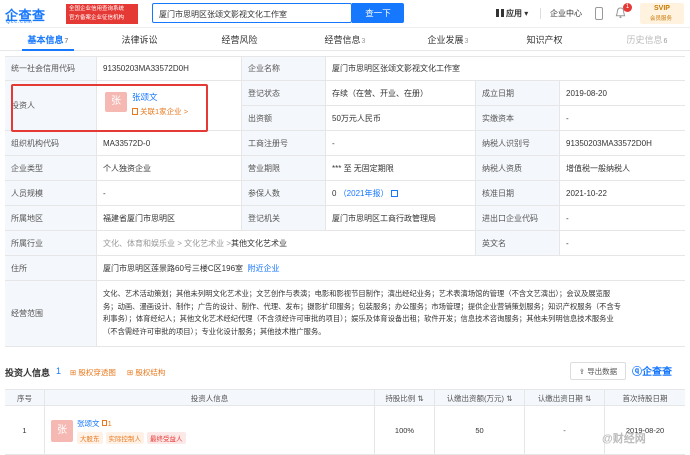 The image size is (690, 455). What do you see at coordinates (62, 430) in the screenshot?
I see `row-investor-avatar: 张` at bounding box center [62, 430].